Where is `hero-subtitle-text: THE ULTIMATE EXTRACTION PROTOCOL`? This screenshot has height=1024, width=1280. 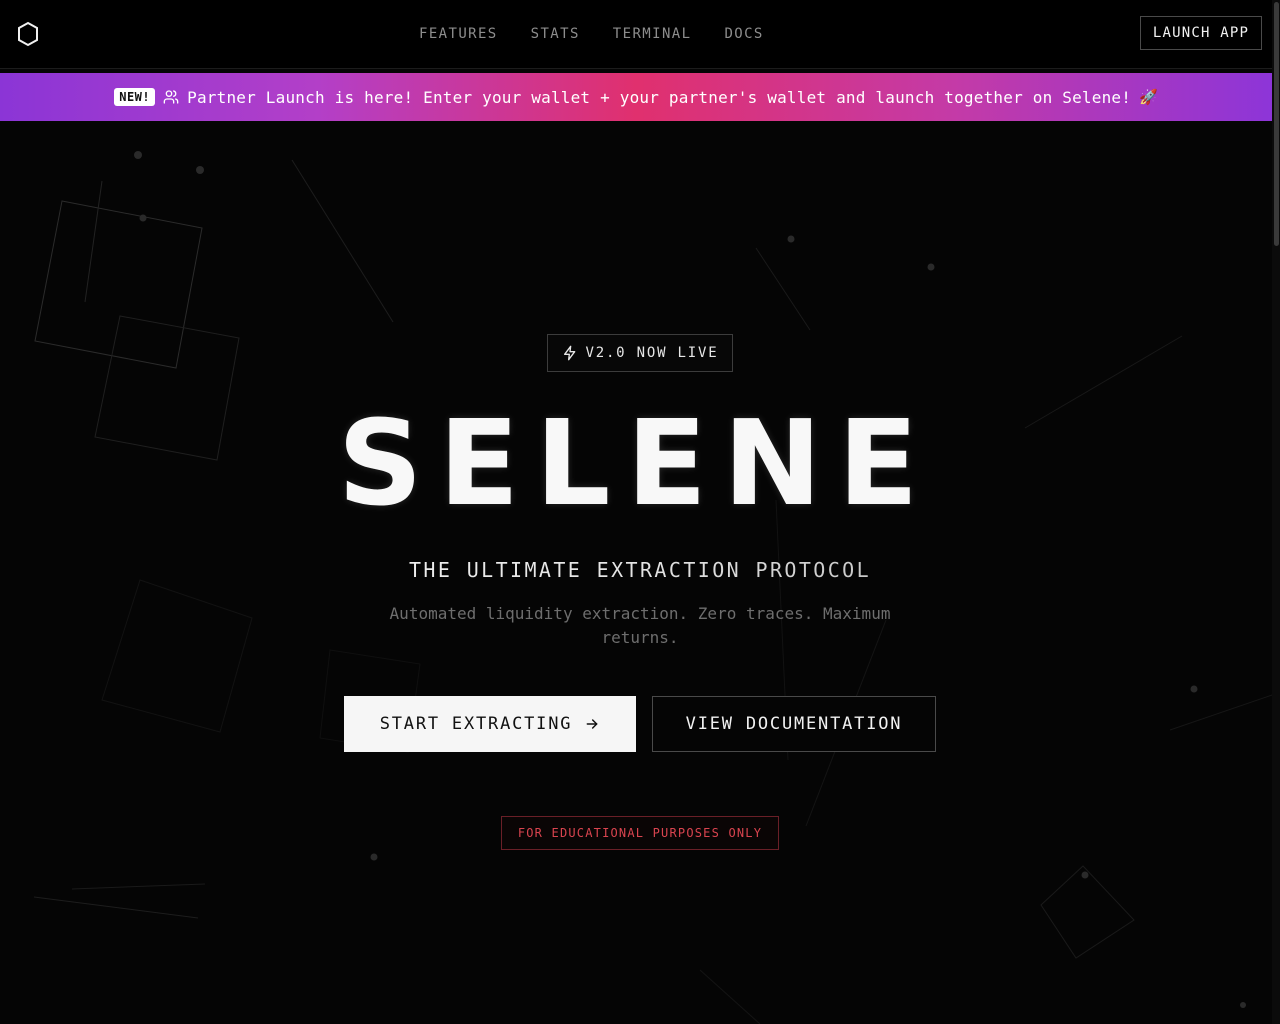
hero-subtitle-text: THE ULTIMATE EXTRACTION PROTOCOL is located at coordinates (640, 570).